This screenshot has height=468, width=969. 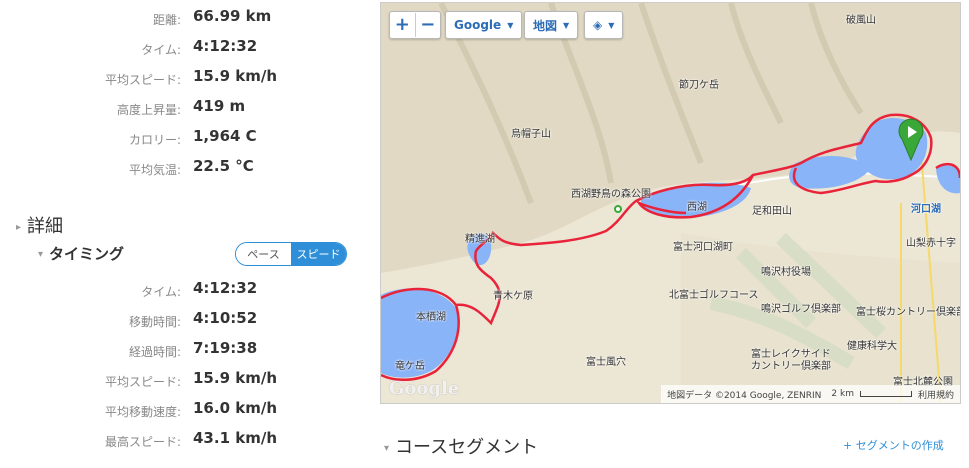 What do you see at coordinates (235, 438) in the screenshot?
I see `stat-value: 43.1 km/h` at bounding box center [235, 438].